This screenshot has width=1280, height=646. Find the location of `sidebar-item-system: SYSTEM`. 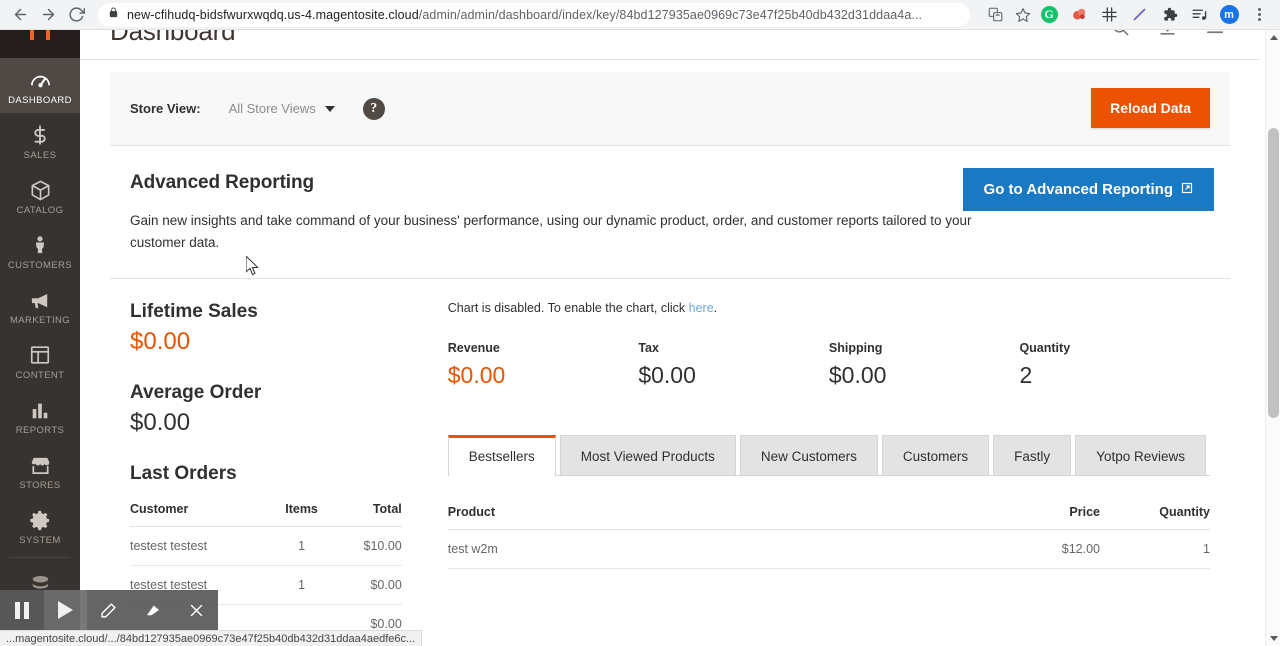

sidebar-item-system: SYSTEM is located at coordinates (40, 525).